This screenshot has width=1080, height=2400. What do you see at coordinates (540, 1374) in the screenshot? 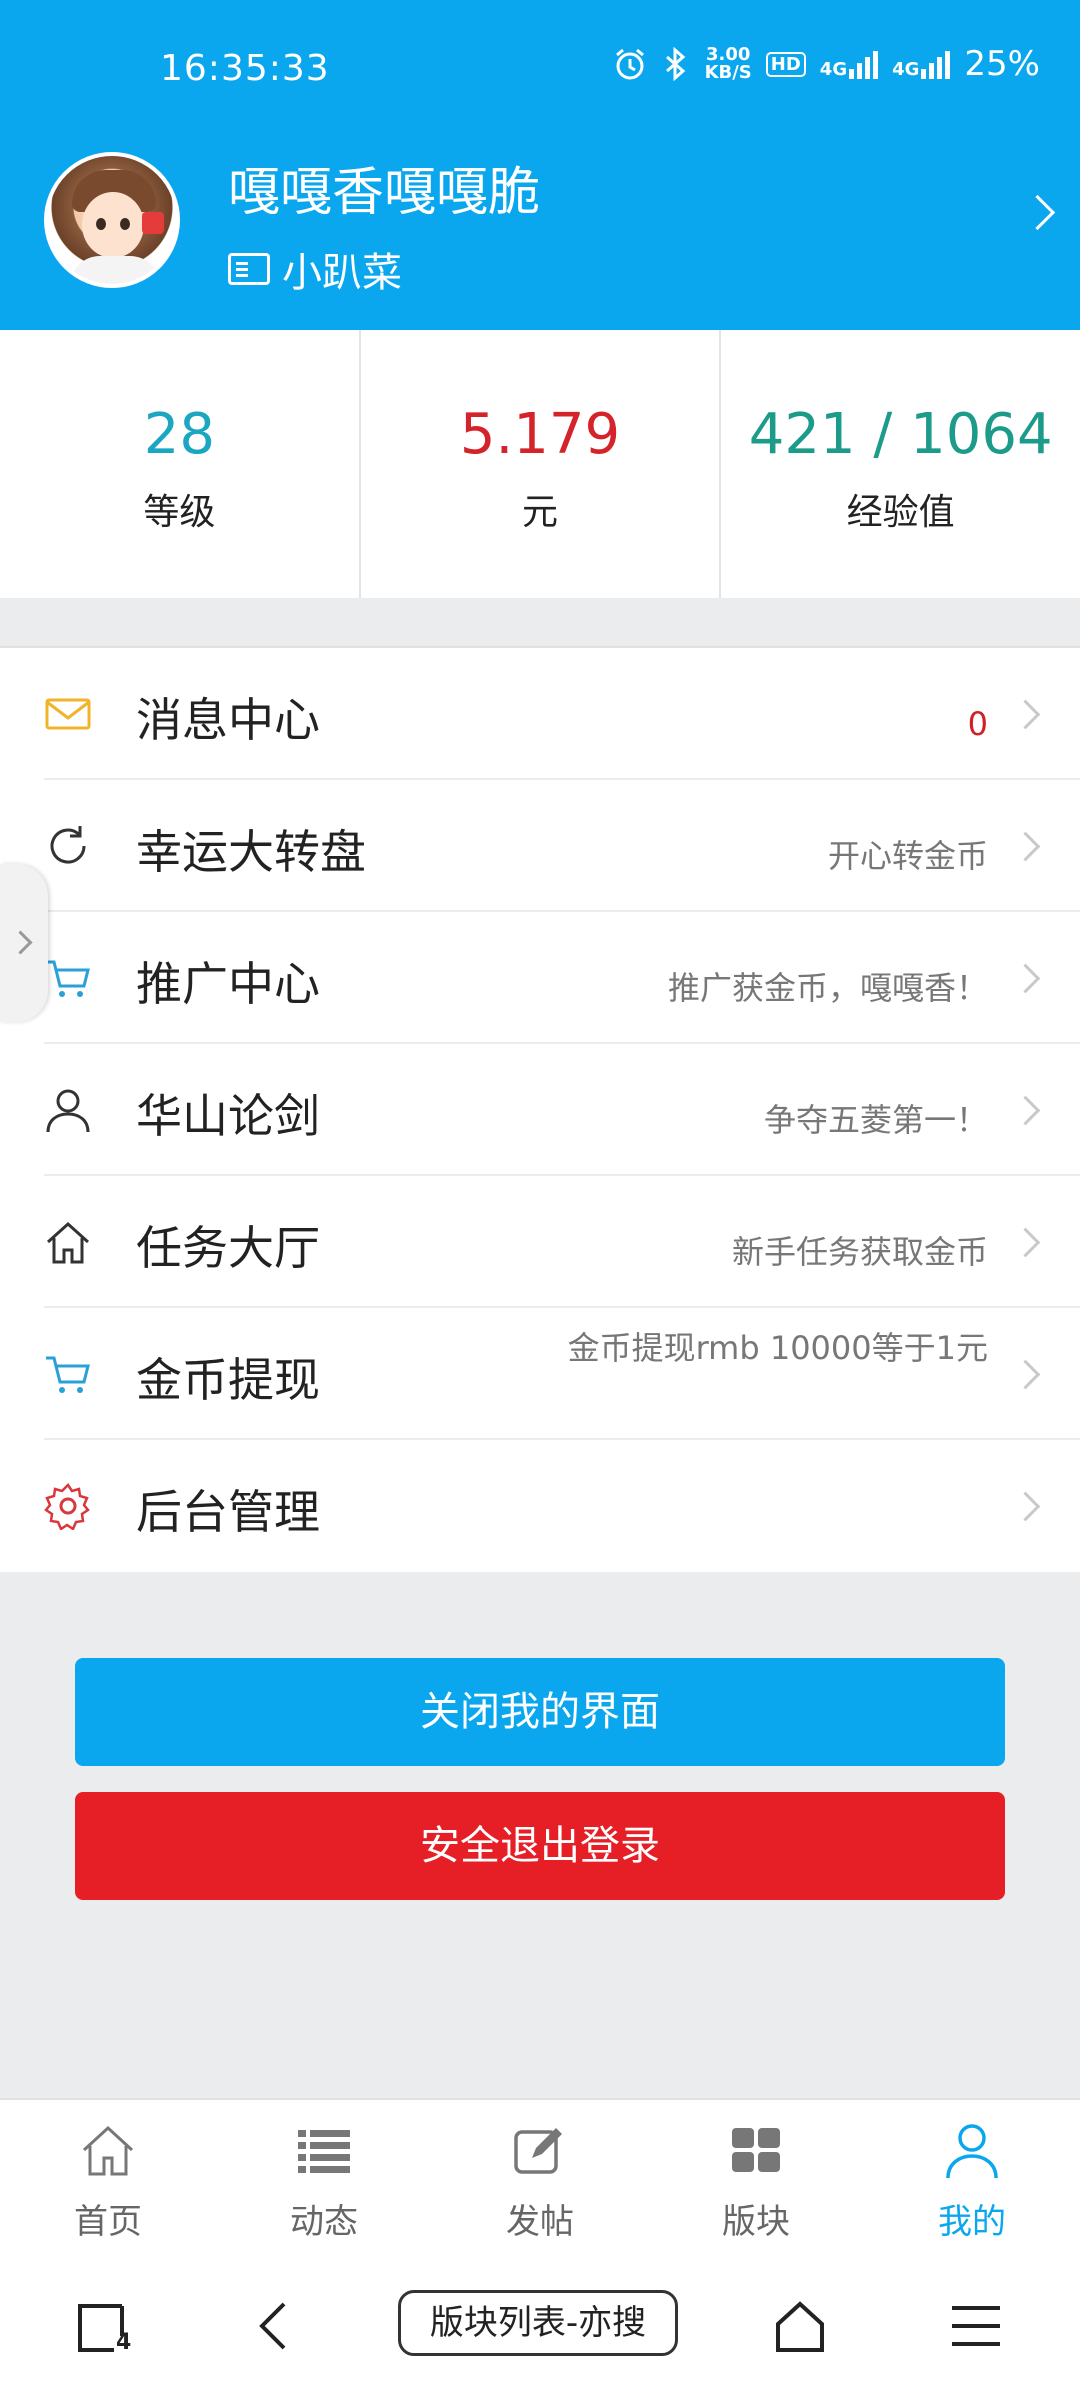
I see `menu-item-withdraw: 金币提现 金币提现rmb 10000等于1元` at bounding box center [540, 1374].